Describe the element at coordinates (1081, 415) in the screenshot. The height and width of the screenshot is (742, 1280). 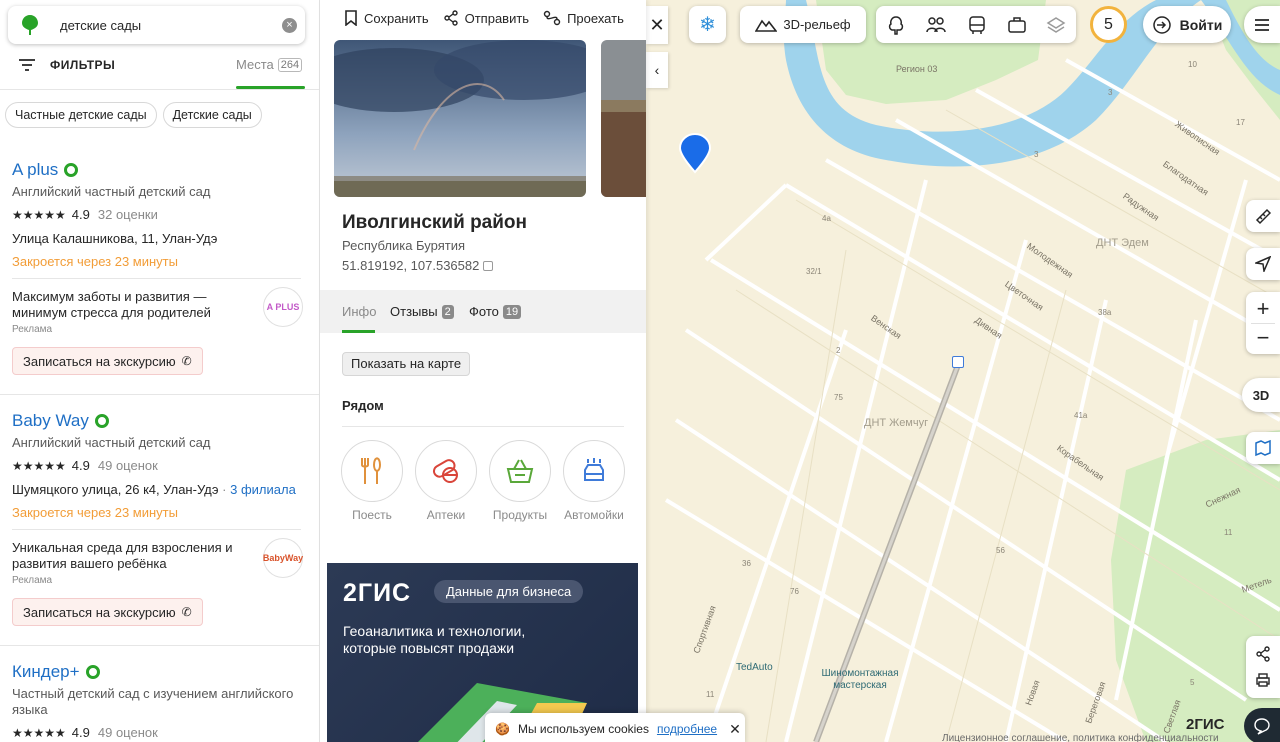
I see `map-house-number: 41а` at that location.